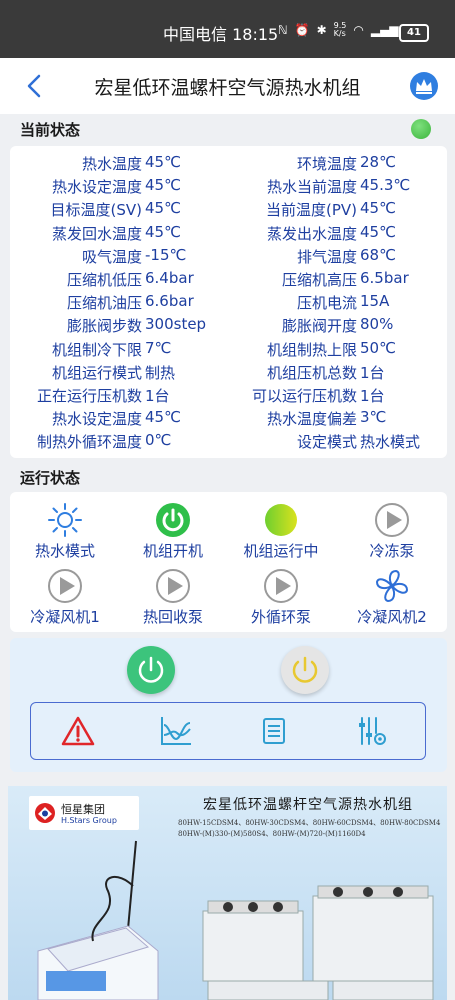 This screenshot has width=455, height=1000. Describe the element at coordinates (228, 184) in the screenshot. I see `param-row: 热水设定温度 45℃ 热水当前温度 45.3℃` at that location.